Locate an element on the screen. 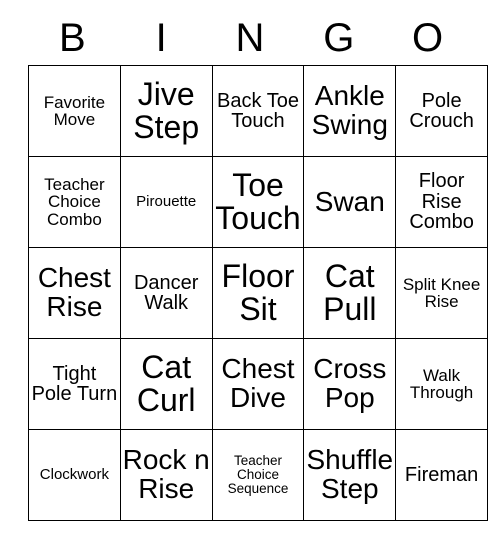 The height and width of the screenshot is (544, 500). bingo-cell: Favorite Move is located at coordinates (74, 111).